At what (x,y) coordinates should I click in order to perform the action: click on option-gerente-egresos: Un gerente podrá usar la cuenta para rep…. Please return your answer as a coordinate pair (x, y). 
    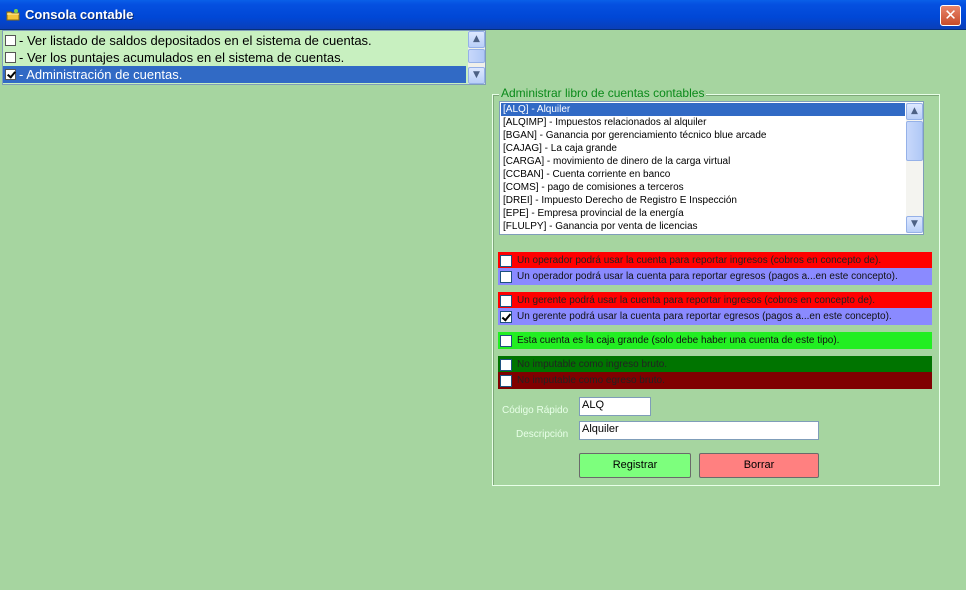
    Looking at the image, I should click on (715, 316).